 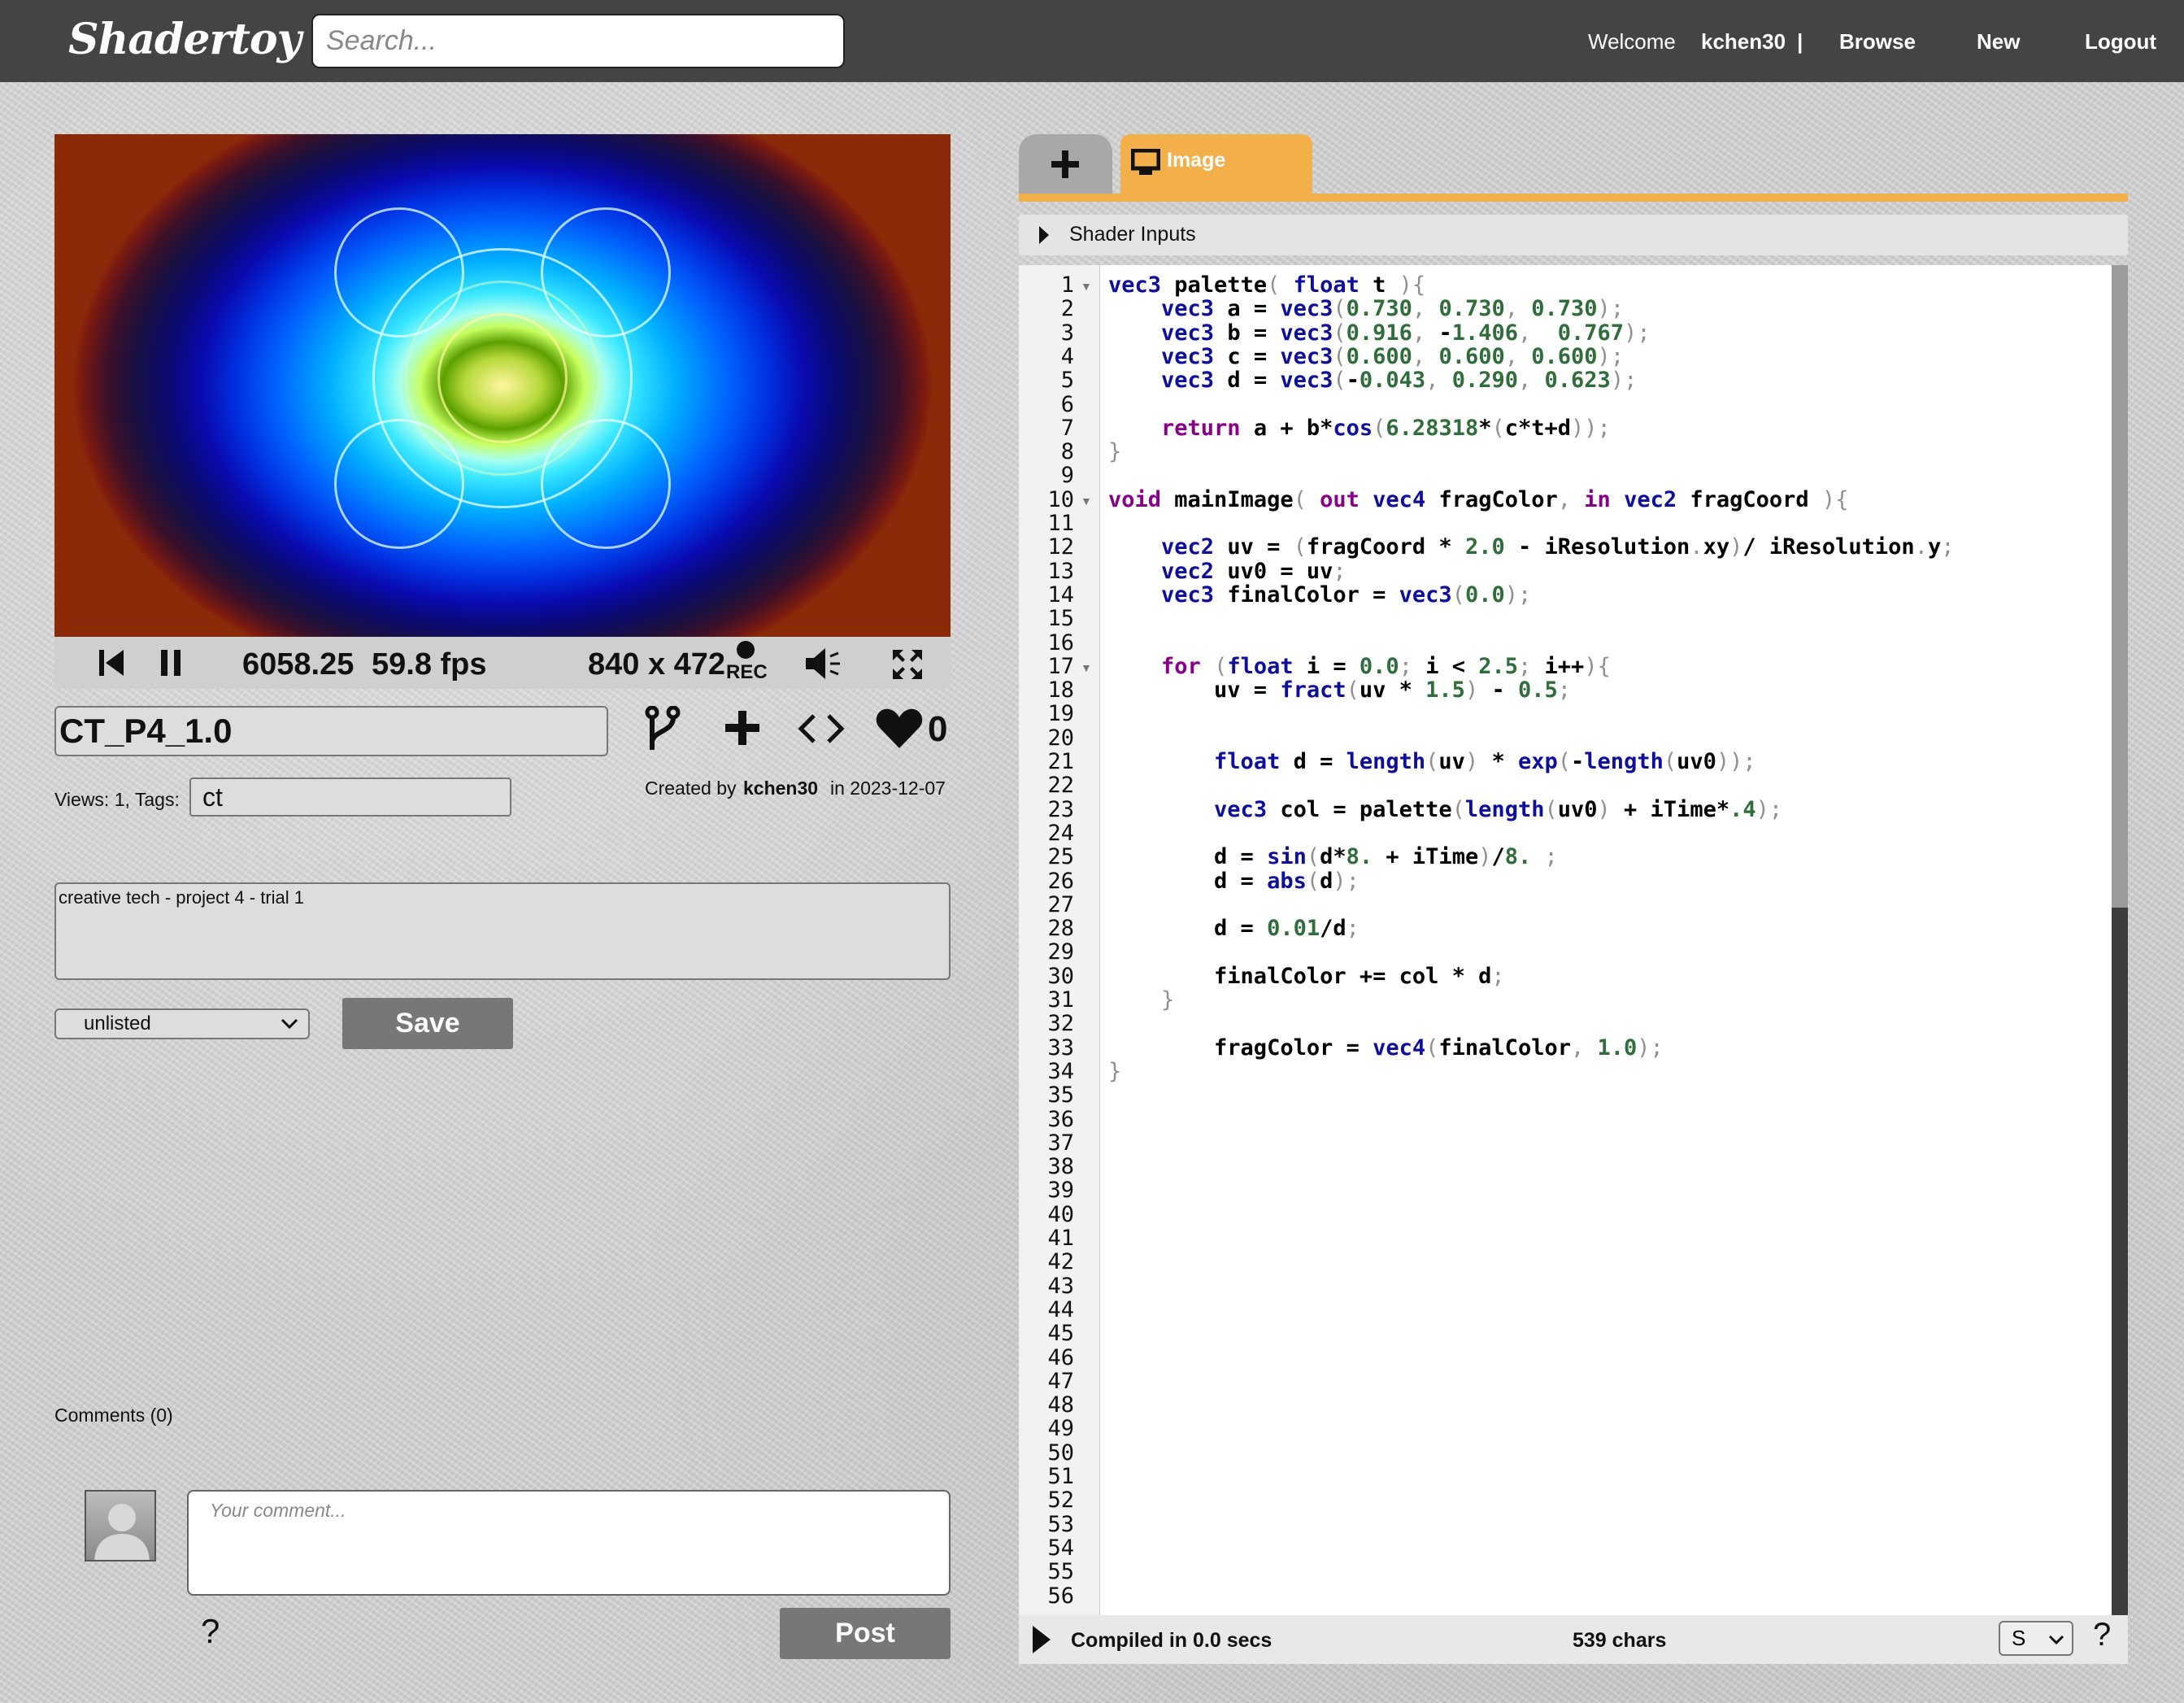 What do you see at coordinates (1061, 786) in the screenshot?
I see `line-number: 22` at bounding box center [1061, 786].